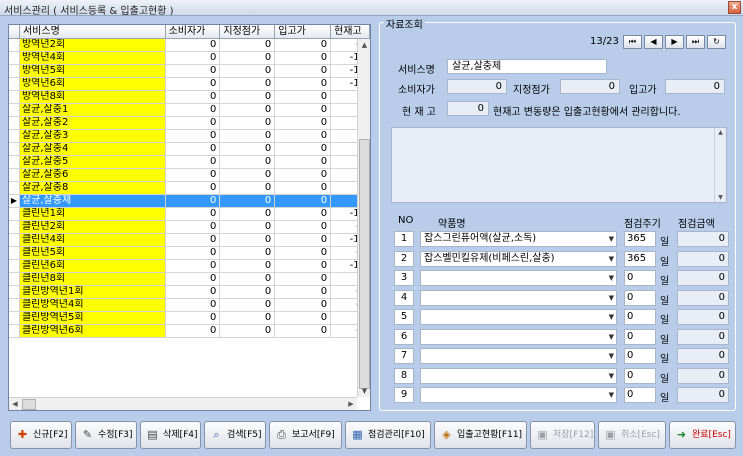 The height and width of the screenshot is (456, 743). Describe the element at coordinates (170, 435) in the screenshot. I see `delete-button: ▤ 삭제[F4]` at that location.